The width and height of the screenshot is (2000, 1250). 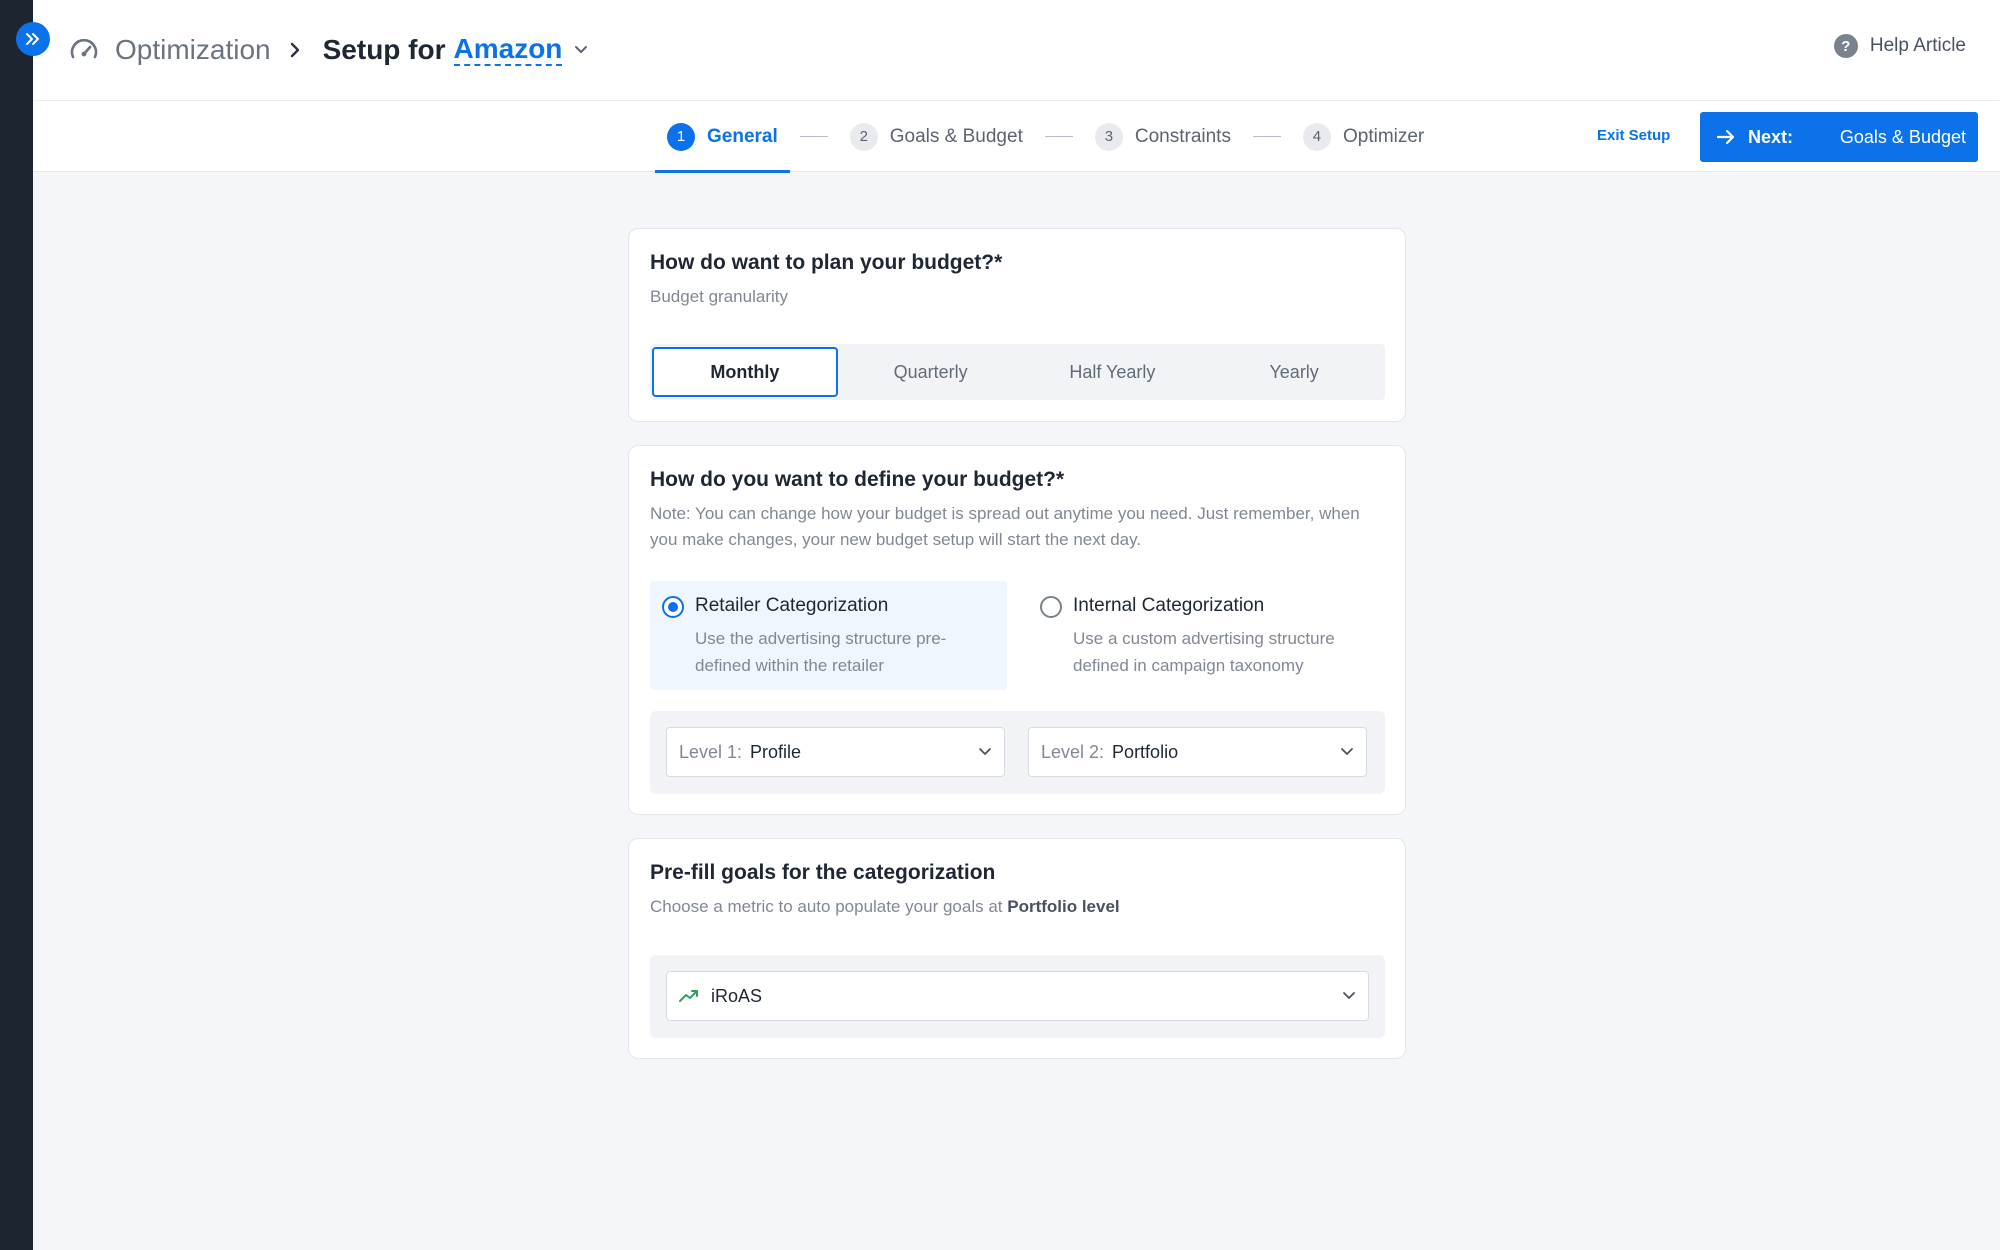 I want to click on next-button: Next: Goals & Budget, so click(x=1839, y=137).